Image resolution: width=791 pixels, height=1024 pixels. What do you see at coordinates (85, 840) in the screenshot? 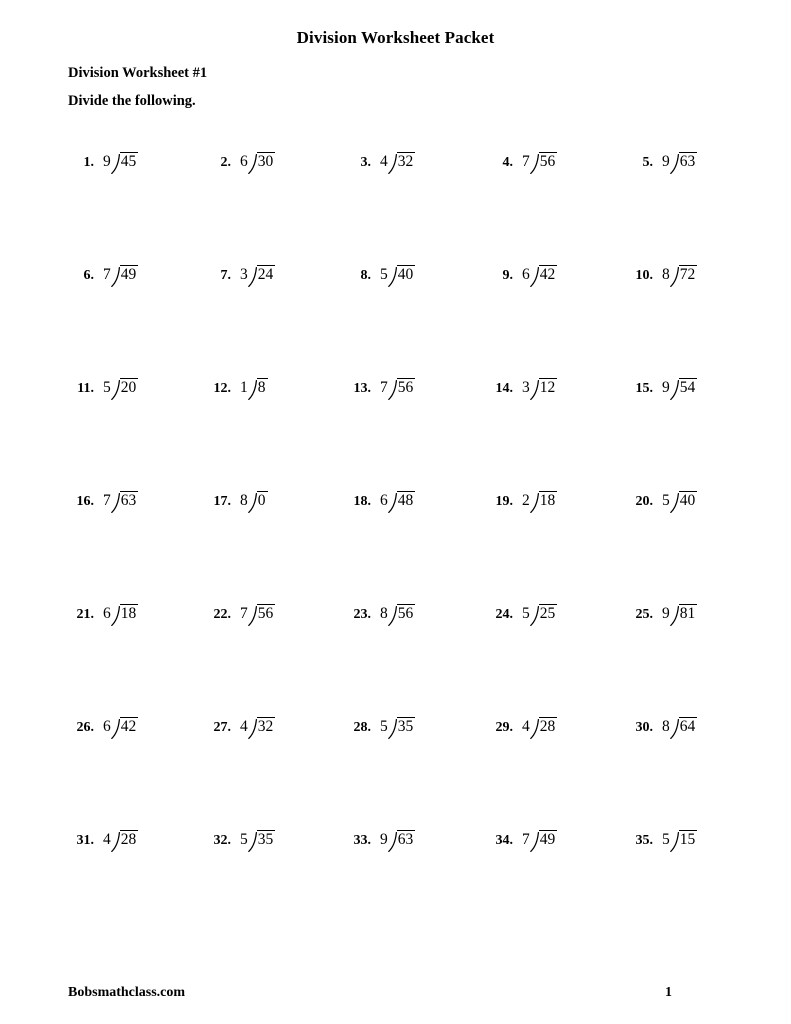
I see `problem-number: 31.` at bounding box center [85, 840].